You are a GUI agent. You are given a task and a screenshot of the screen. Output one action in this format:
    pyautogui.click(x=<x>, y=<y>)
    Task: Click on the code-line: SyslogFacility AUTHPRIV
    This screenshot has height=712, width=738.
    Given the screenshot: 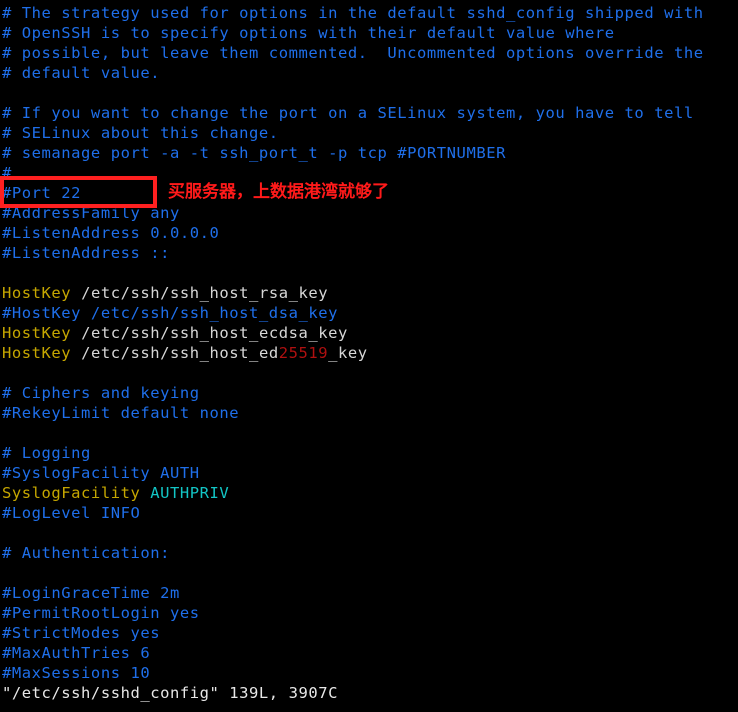 What is the action you would take?
    pyautogui.click(x=115, y=493)
    